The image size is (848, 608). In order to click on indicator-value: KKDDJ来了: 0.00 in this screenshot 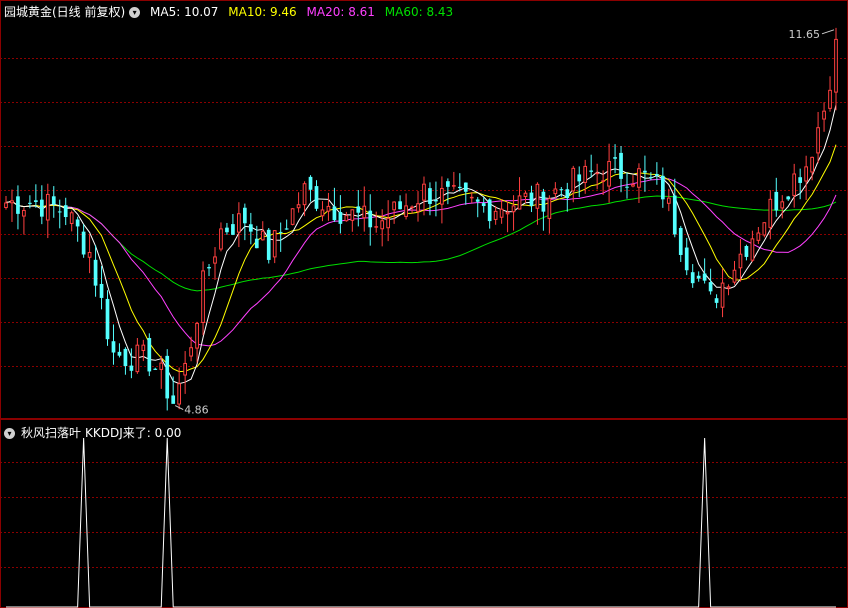, I will do `click(133, 433)`.